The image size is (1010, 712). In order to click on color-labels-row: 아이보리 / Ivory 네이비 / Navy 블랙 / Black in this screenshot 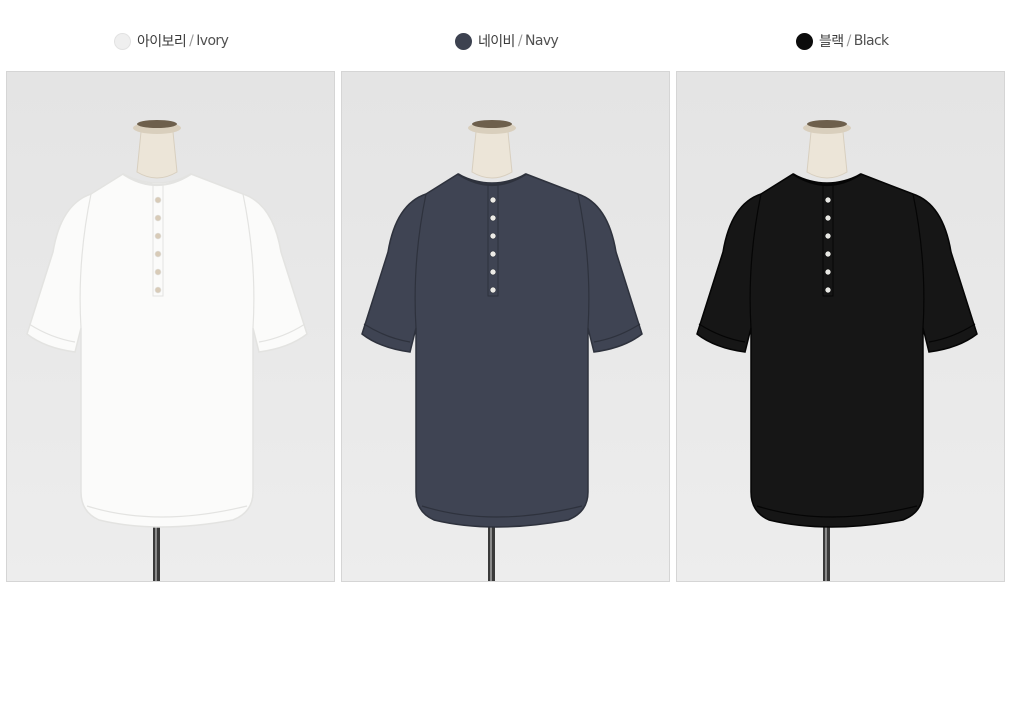, I will do `click(505, 41)`.